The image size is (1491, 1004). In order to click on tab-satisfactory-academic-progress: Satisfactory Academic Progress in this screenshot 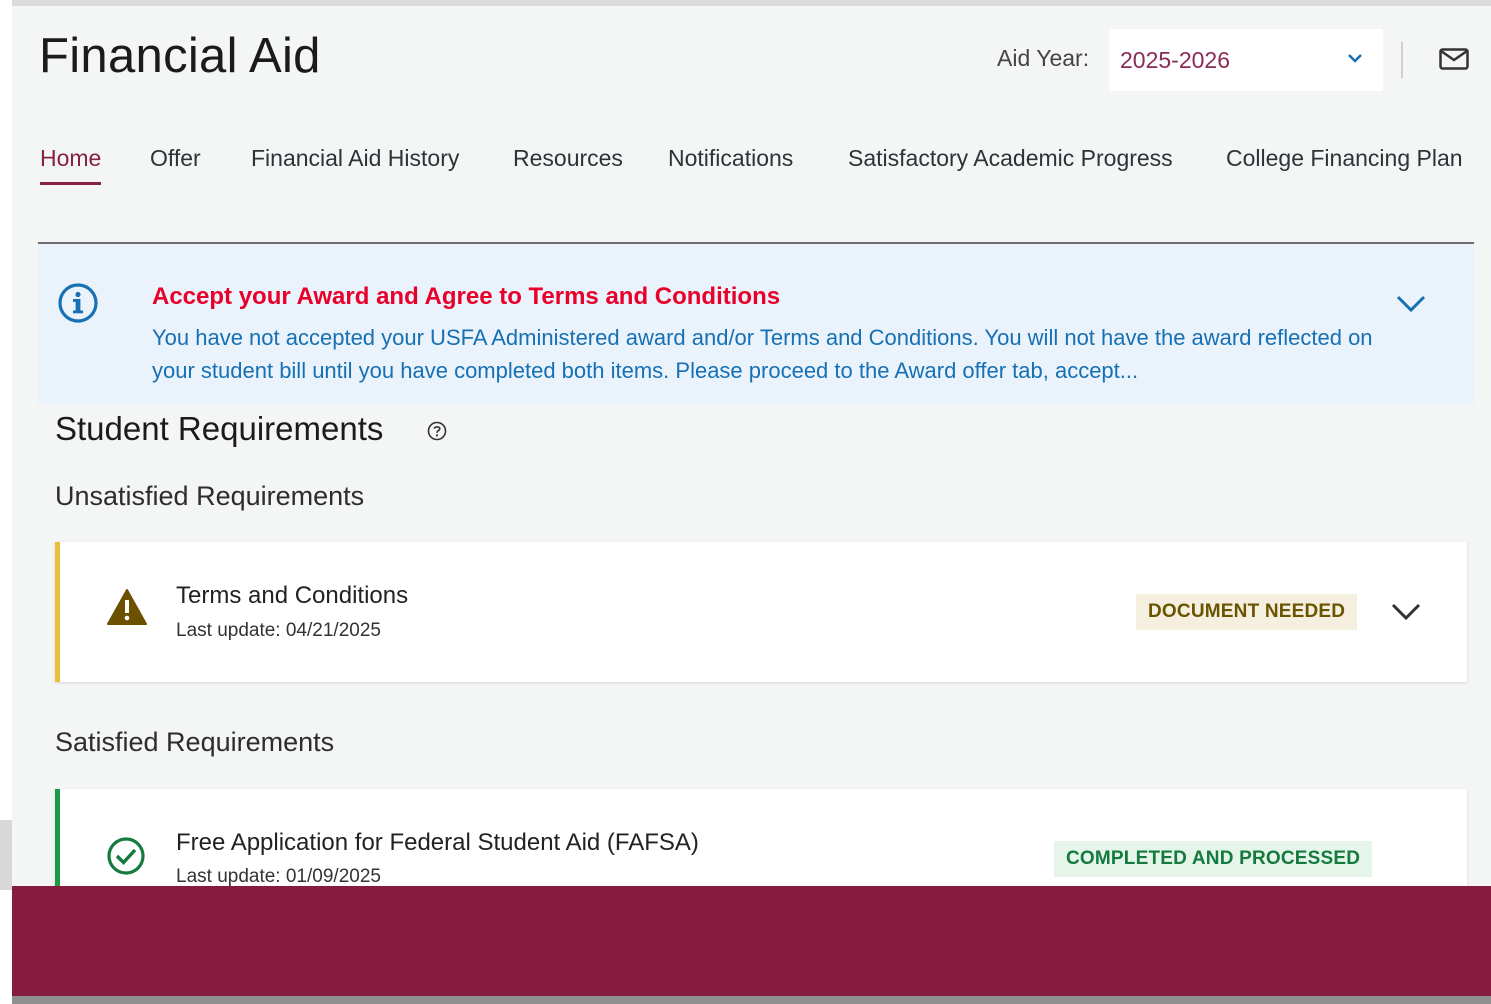, I will do `click(1010, 163)`.